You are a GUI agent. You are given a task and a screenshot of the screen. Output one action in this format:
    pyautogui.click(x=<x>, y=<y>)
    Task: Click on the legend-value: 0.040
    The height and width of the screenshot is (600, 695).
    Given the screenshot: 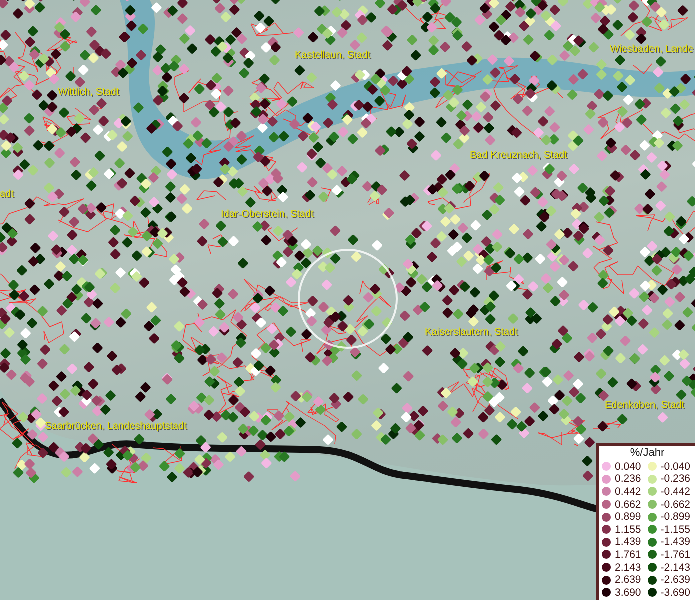 What is the action you would take?
    pyautogui.click(x=628, y=466)
    